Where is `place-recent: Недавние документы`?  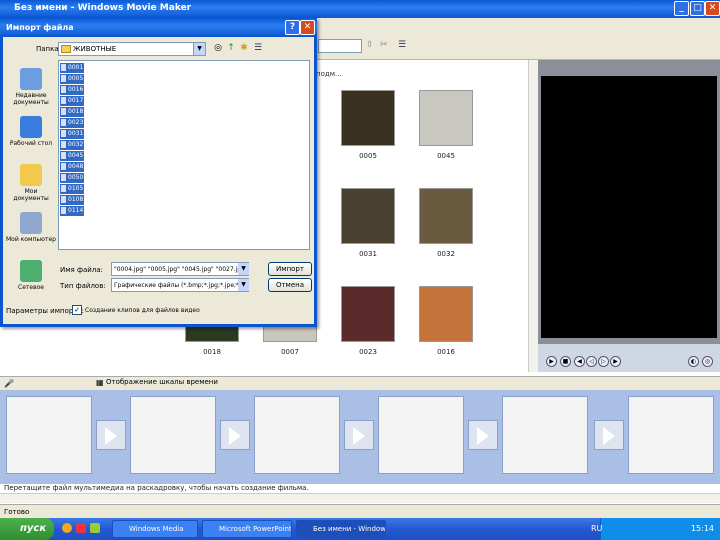
place-recent: Недавние документы is located at coordinates (31, 87).